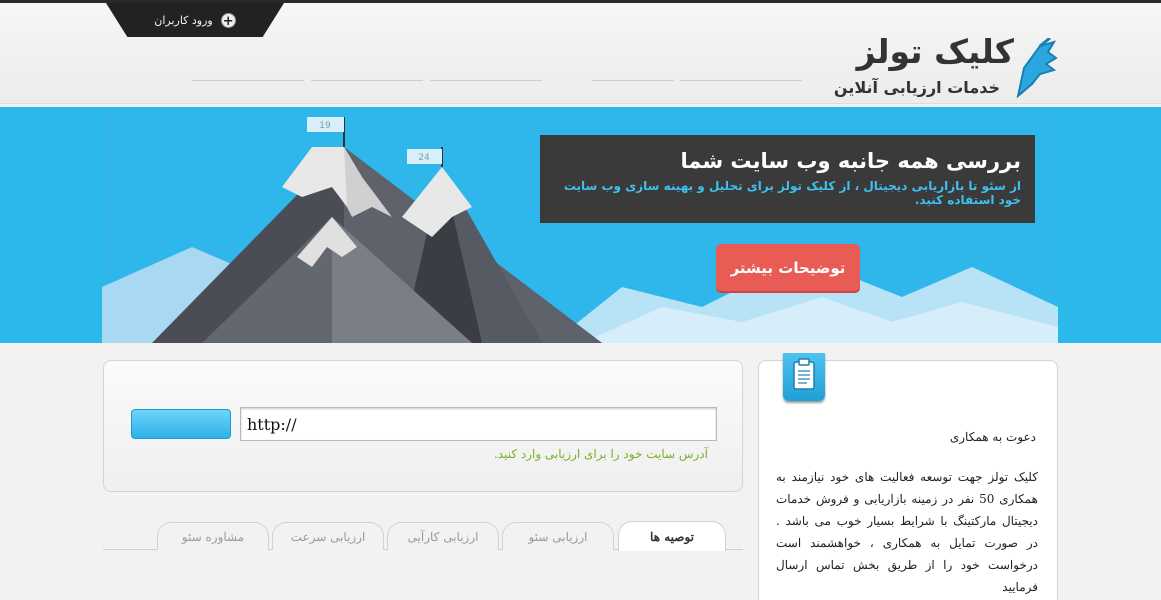 The width and height of the screenshot is (1161, 600). Describe the element at coordinates (558, 536) in the screenshot. I see `tab-seo-evaluation: ارزیابی سئو` at that location.